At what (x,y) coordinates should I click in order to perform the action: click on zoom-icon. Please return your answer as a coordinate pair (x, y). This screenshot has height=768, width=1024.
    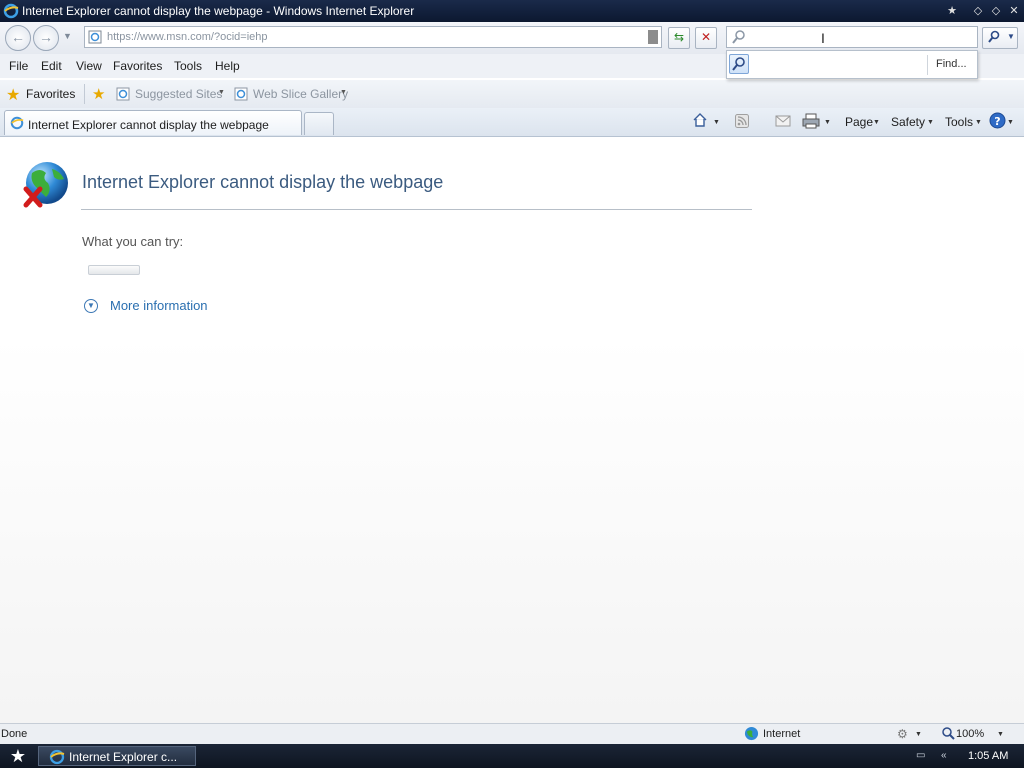
    Looking at the image, I should click on (948, 733).